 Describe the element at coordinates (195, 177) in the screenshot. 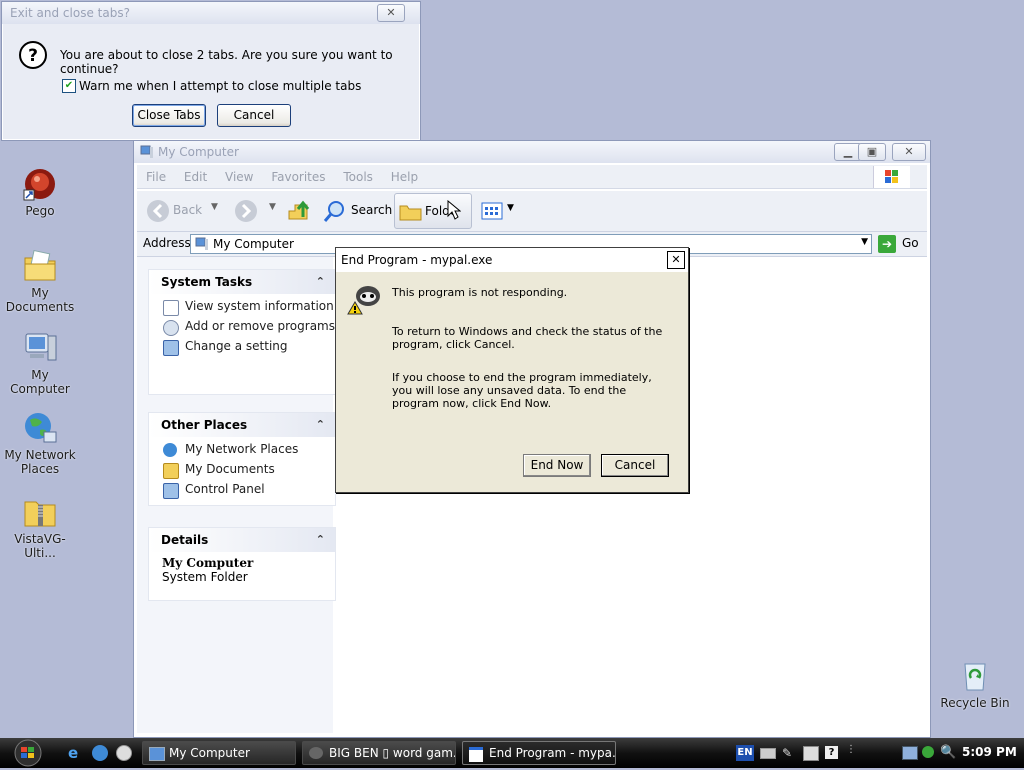

I see `menu-edit: Edit` at that location.